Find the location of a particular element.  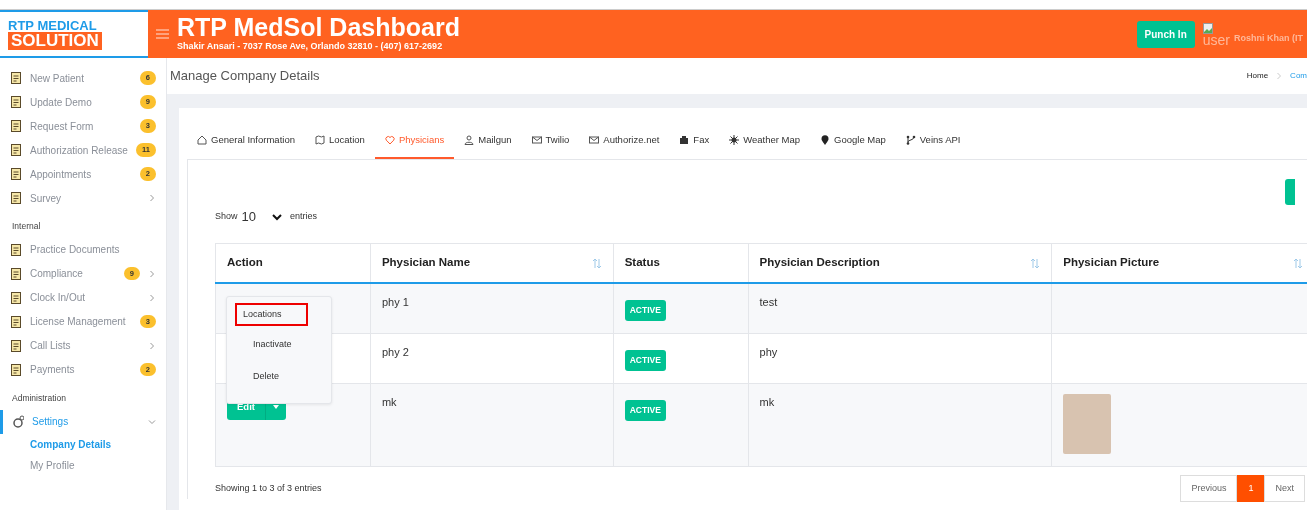

table-cell: phy 1 is located at coordinates (492, 308).